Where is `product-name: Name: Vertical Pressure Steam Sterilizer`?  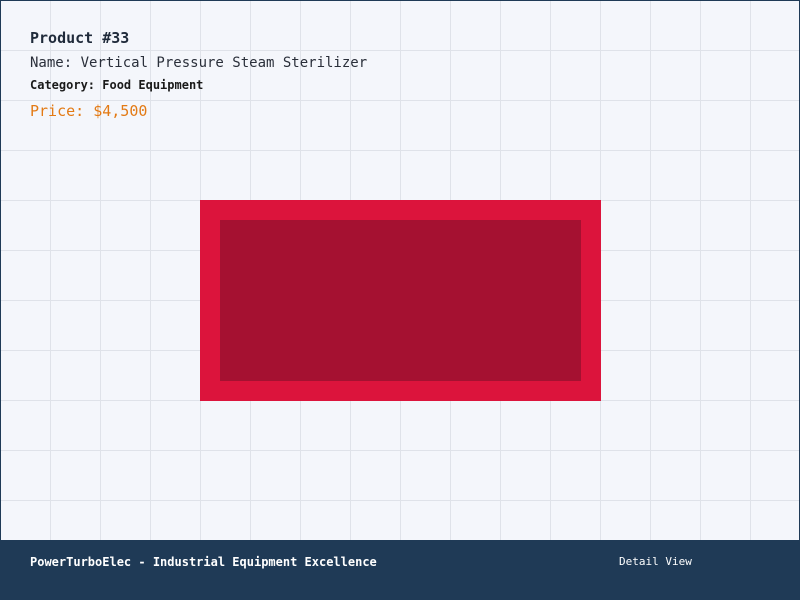 product-name: Name: Vertical Pressure Steam Sterilizer is located at coordinates (199, 63).